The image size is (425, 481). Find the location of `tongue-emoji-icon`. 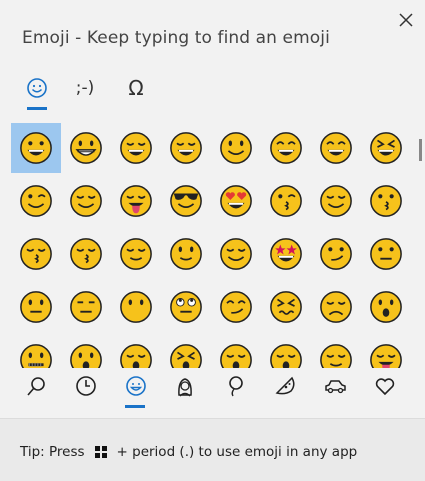

tongue-emoji-icon is located at coordinates (386, 356).